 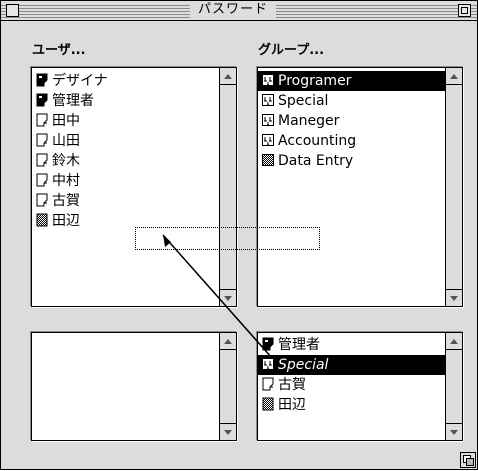 What do you see at coordinates (217, 296) in the screenshot?
I see `drag-arrow-icon` at bounding box center [217, 296].